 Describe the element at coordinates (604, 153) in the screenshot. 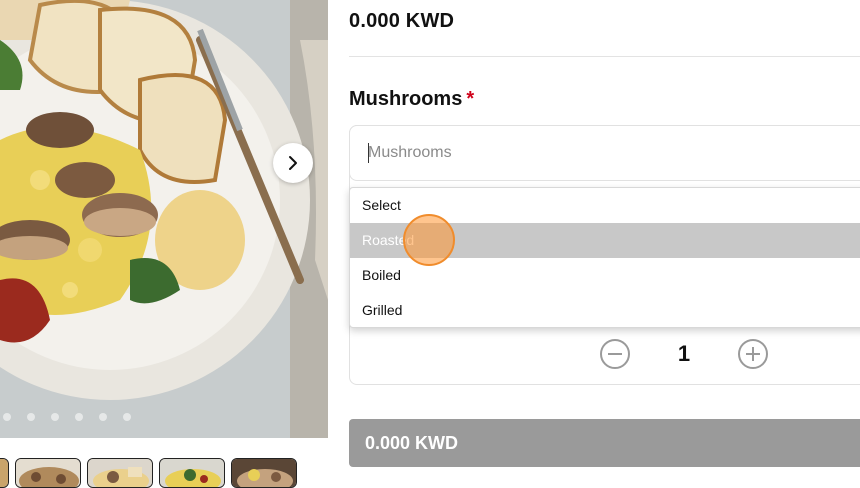

I see `mushrooms-select-input: Mushrooms` at that location.